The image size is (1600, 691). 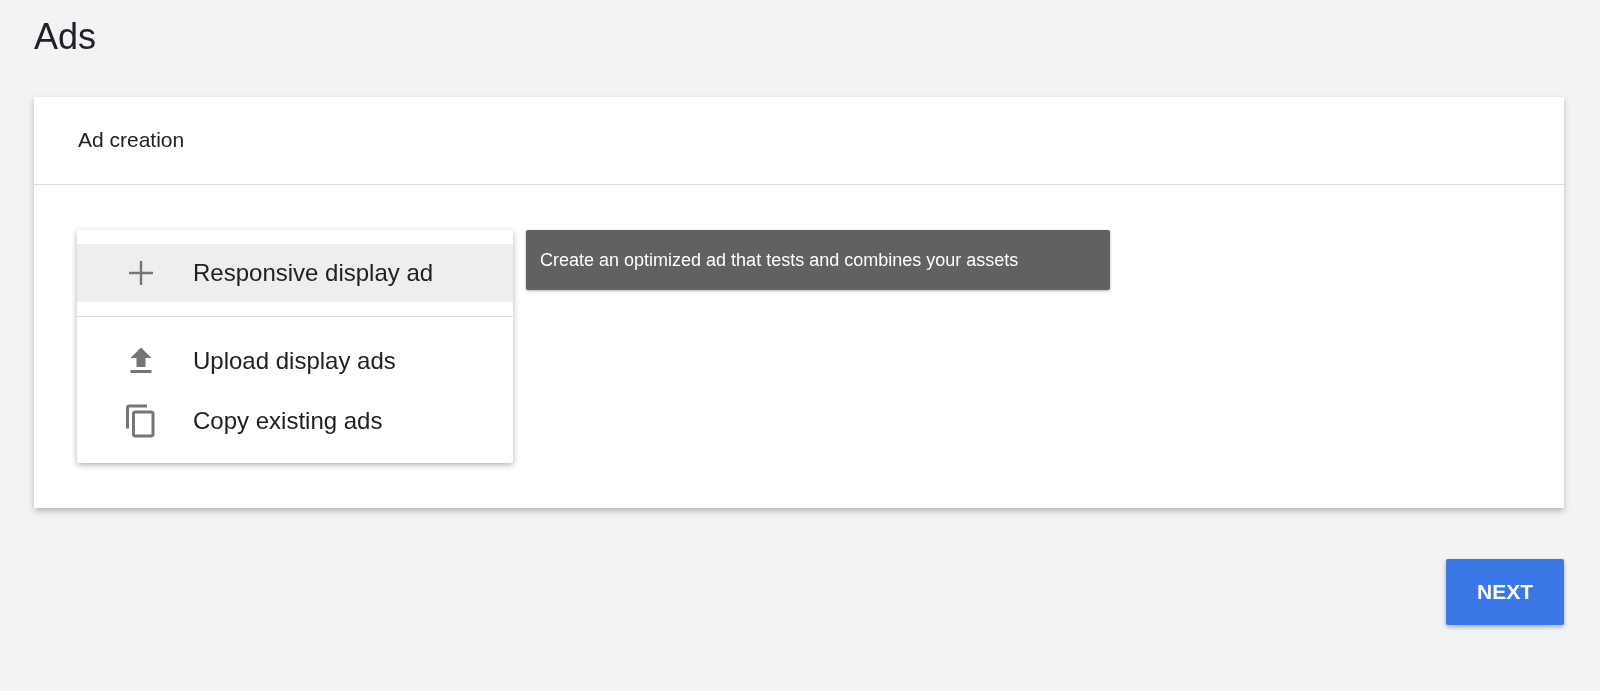 What do you see at coordinates (295, 272) in the screenshot?
I see `menu-item: Responsive display ad` at bounding box center [295, 272].